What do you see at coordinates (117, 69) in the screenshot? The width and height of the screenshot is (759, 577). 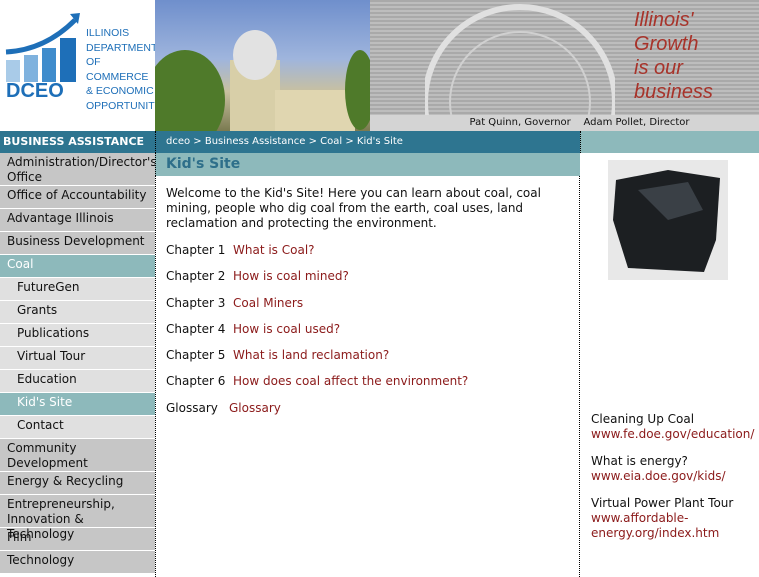 I see `logo-line: OF COMMERCE` at bounding box center [117, 69].